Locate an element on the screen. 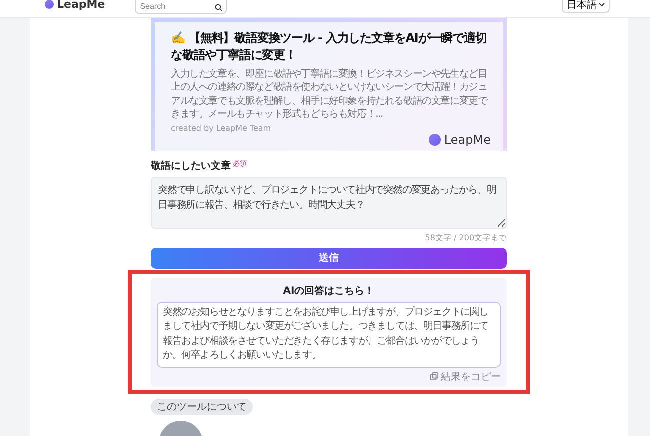  char-counter: 58文字 / 200文字まで is located at coordinates (466, 238).